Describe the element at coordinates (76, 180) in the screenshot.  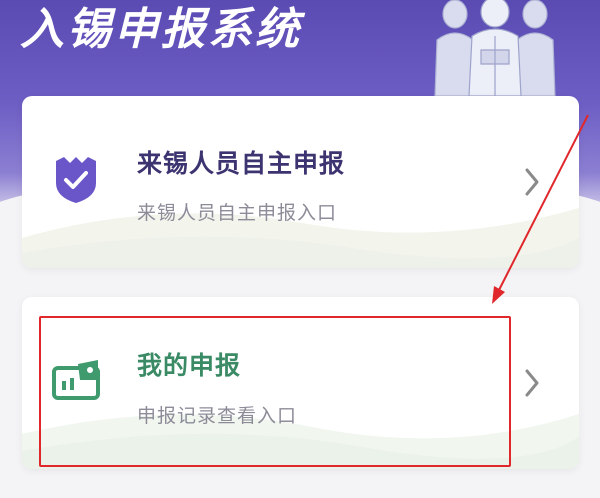
I see `shield-check-icon` at that location.